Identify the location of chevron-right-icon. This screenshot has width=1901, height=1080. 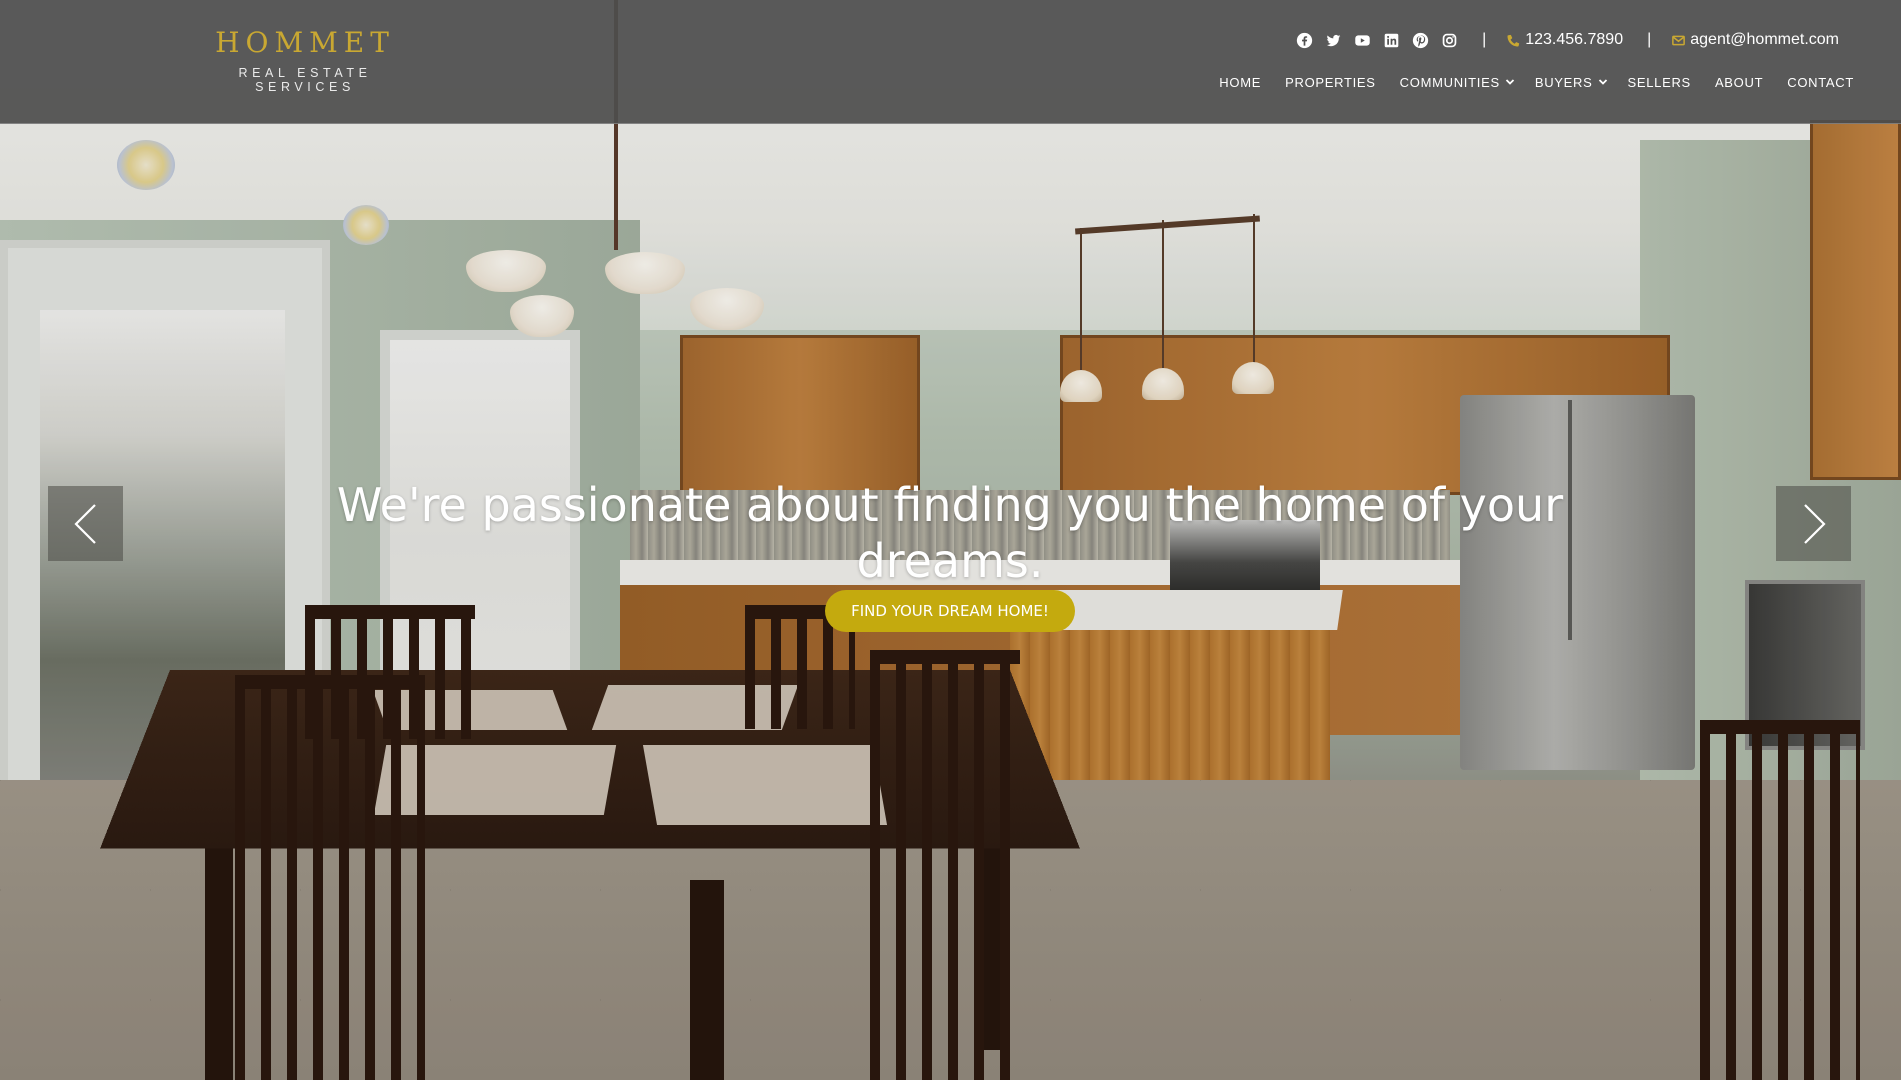
(1814, 523).